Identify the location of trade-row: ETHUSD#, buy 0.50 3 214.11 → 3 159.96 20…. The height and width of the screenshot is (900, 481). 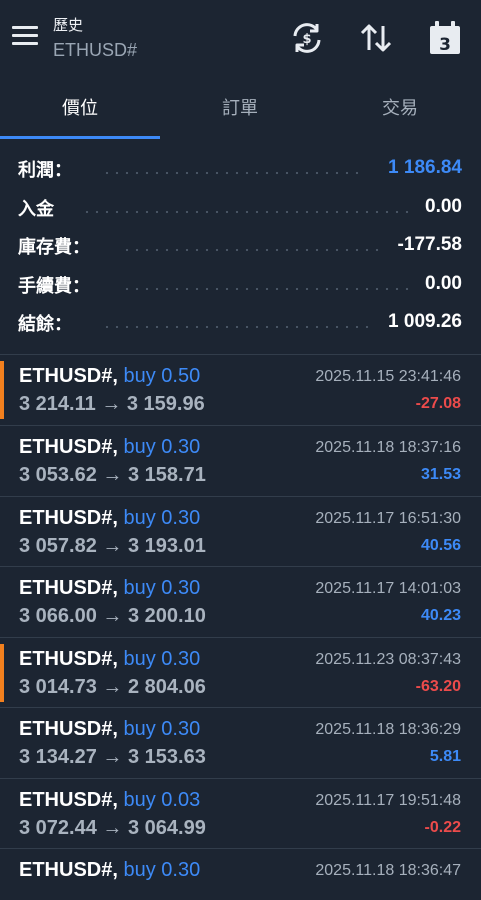
(240, 390).